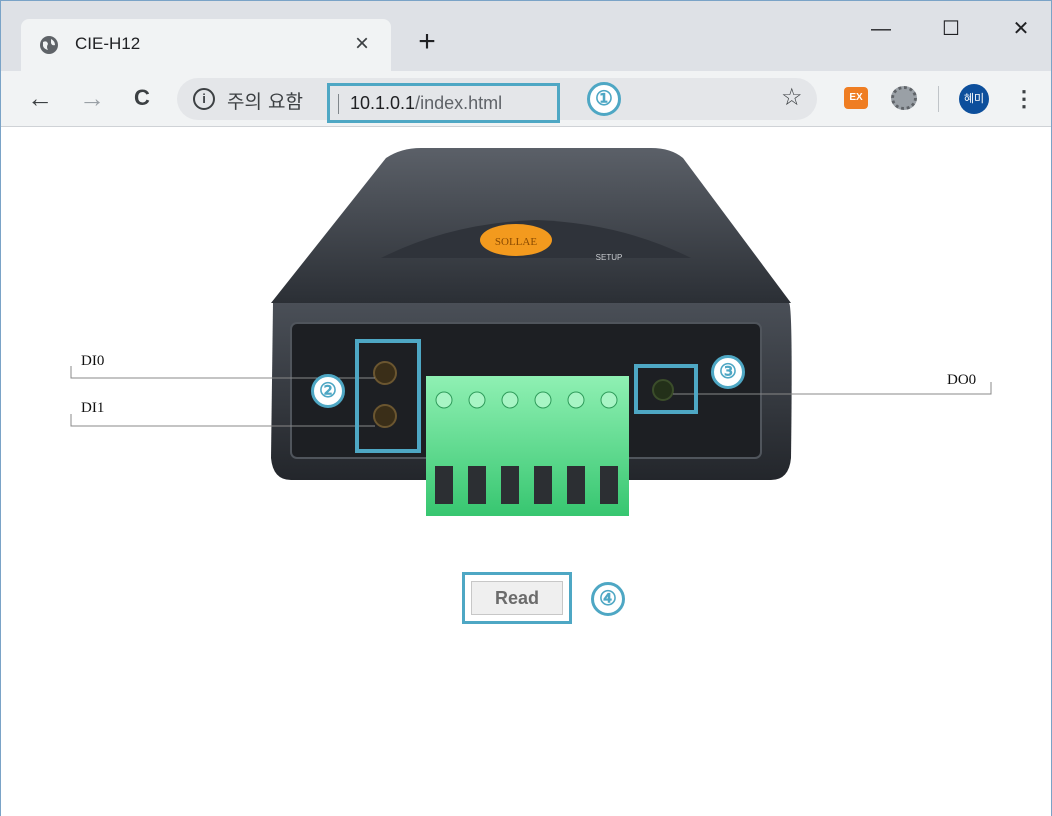 This screenshot has width=1052, height=816. I want to click on globe-icon, so click(49, 45).